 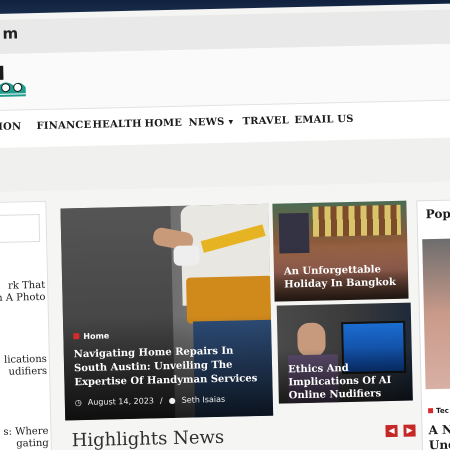 I want to click on sidebar-item-1: rk That n A Photo, so click(x=23, y=292).